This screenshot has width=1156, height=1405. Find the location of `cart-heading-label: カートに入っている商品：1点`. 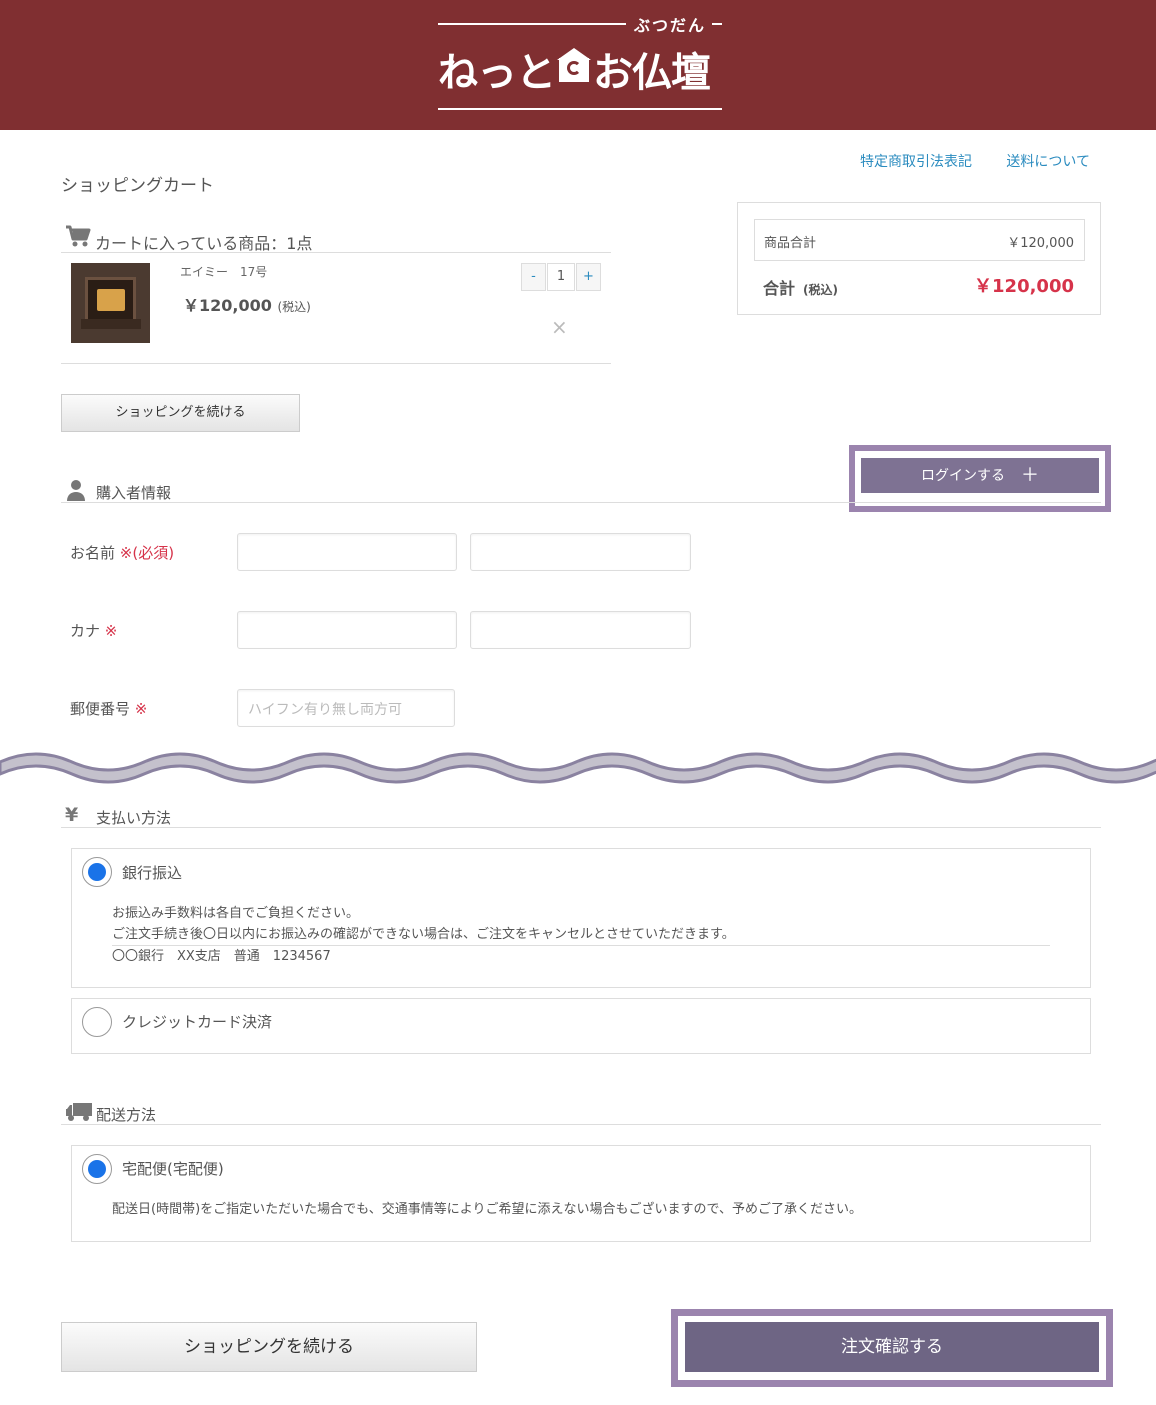

cart-heading-label: カートに入っている商品：1点 is located at coordinates (204, 243).